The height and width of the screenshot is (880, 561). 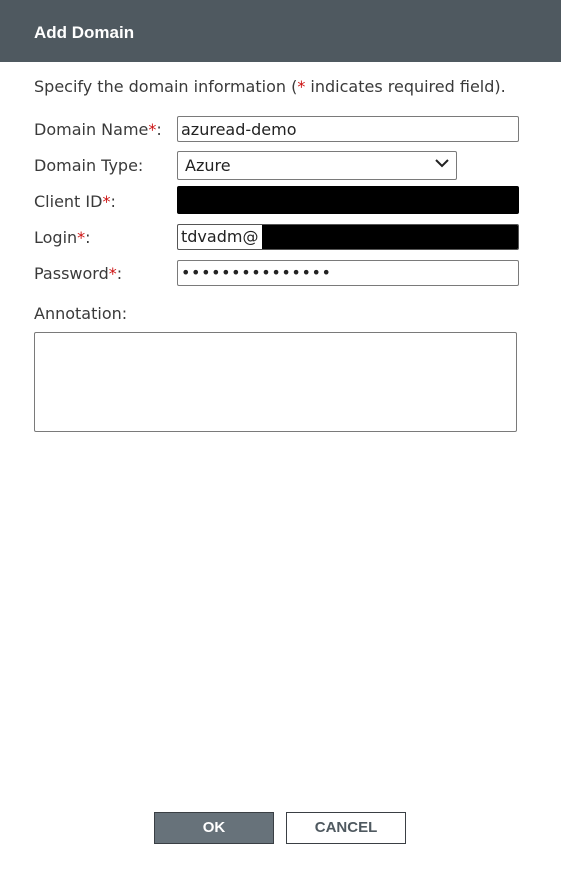 I want to click on dialog-title-bar: Add Domain, so click(x=280, y=31).